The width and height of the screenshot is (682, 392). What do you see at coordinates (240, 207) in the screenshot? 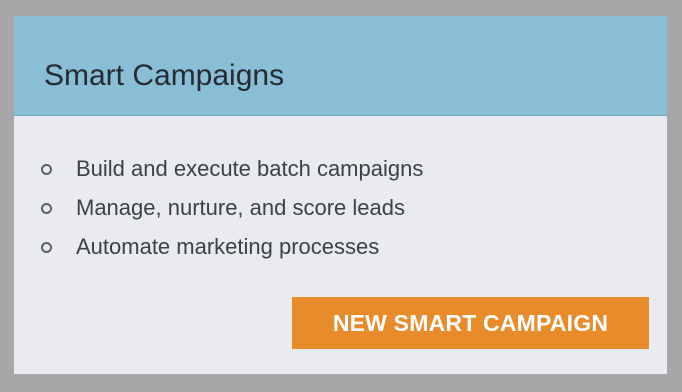
I see `feature-label: Manage, nurture, and score leads` at bounding box center [240, 207].